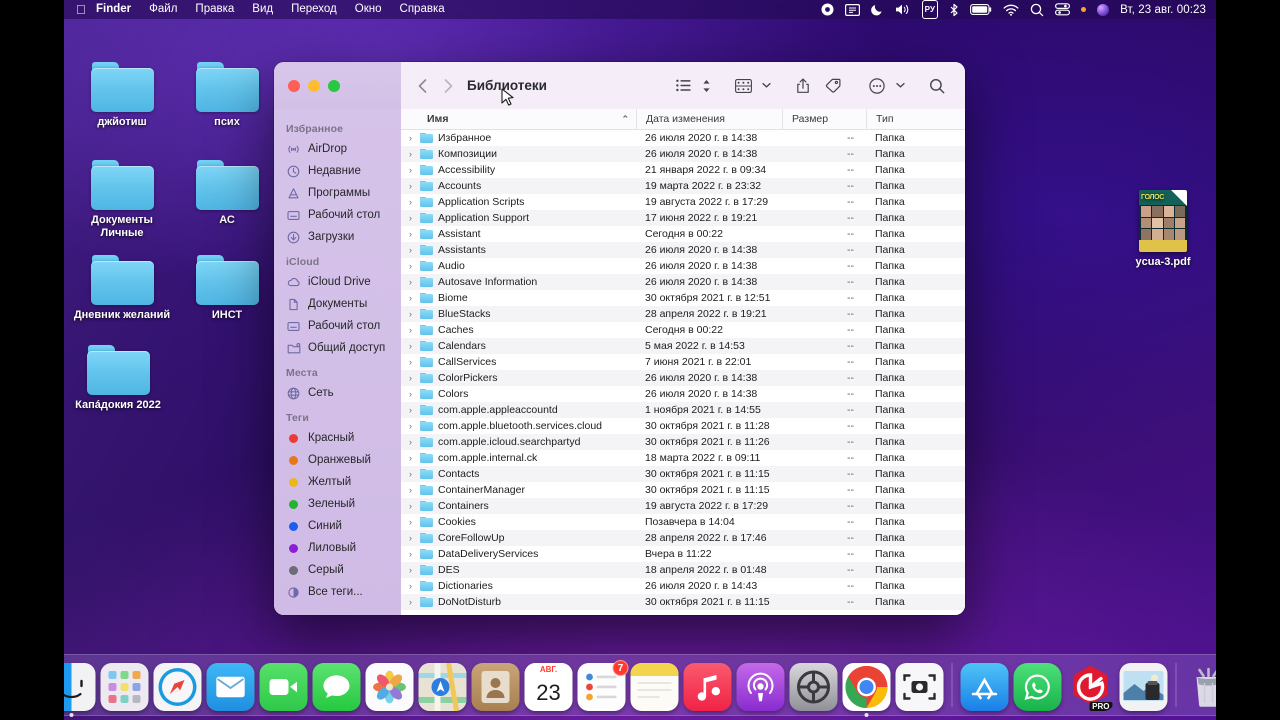 This screenshot has height=720, width=1280. What do you see at coordinates (683, 330) in the screenshot?
I see `table-row: › Caches Сегодня в 00:22 -- Папка` at bounding box center [683, 330].